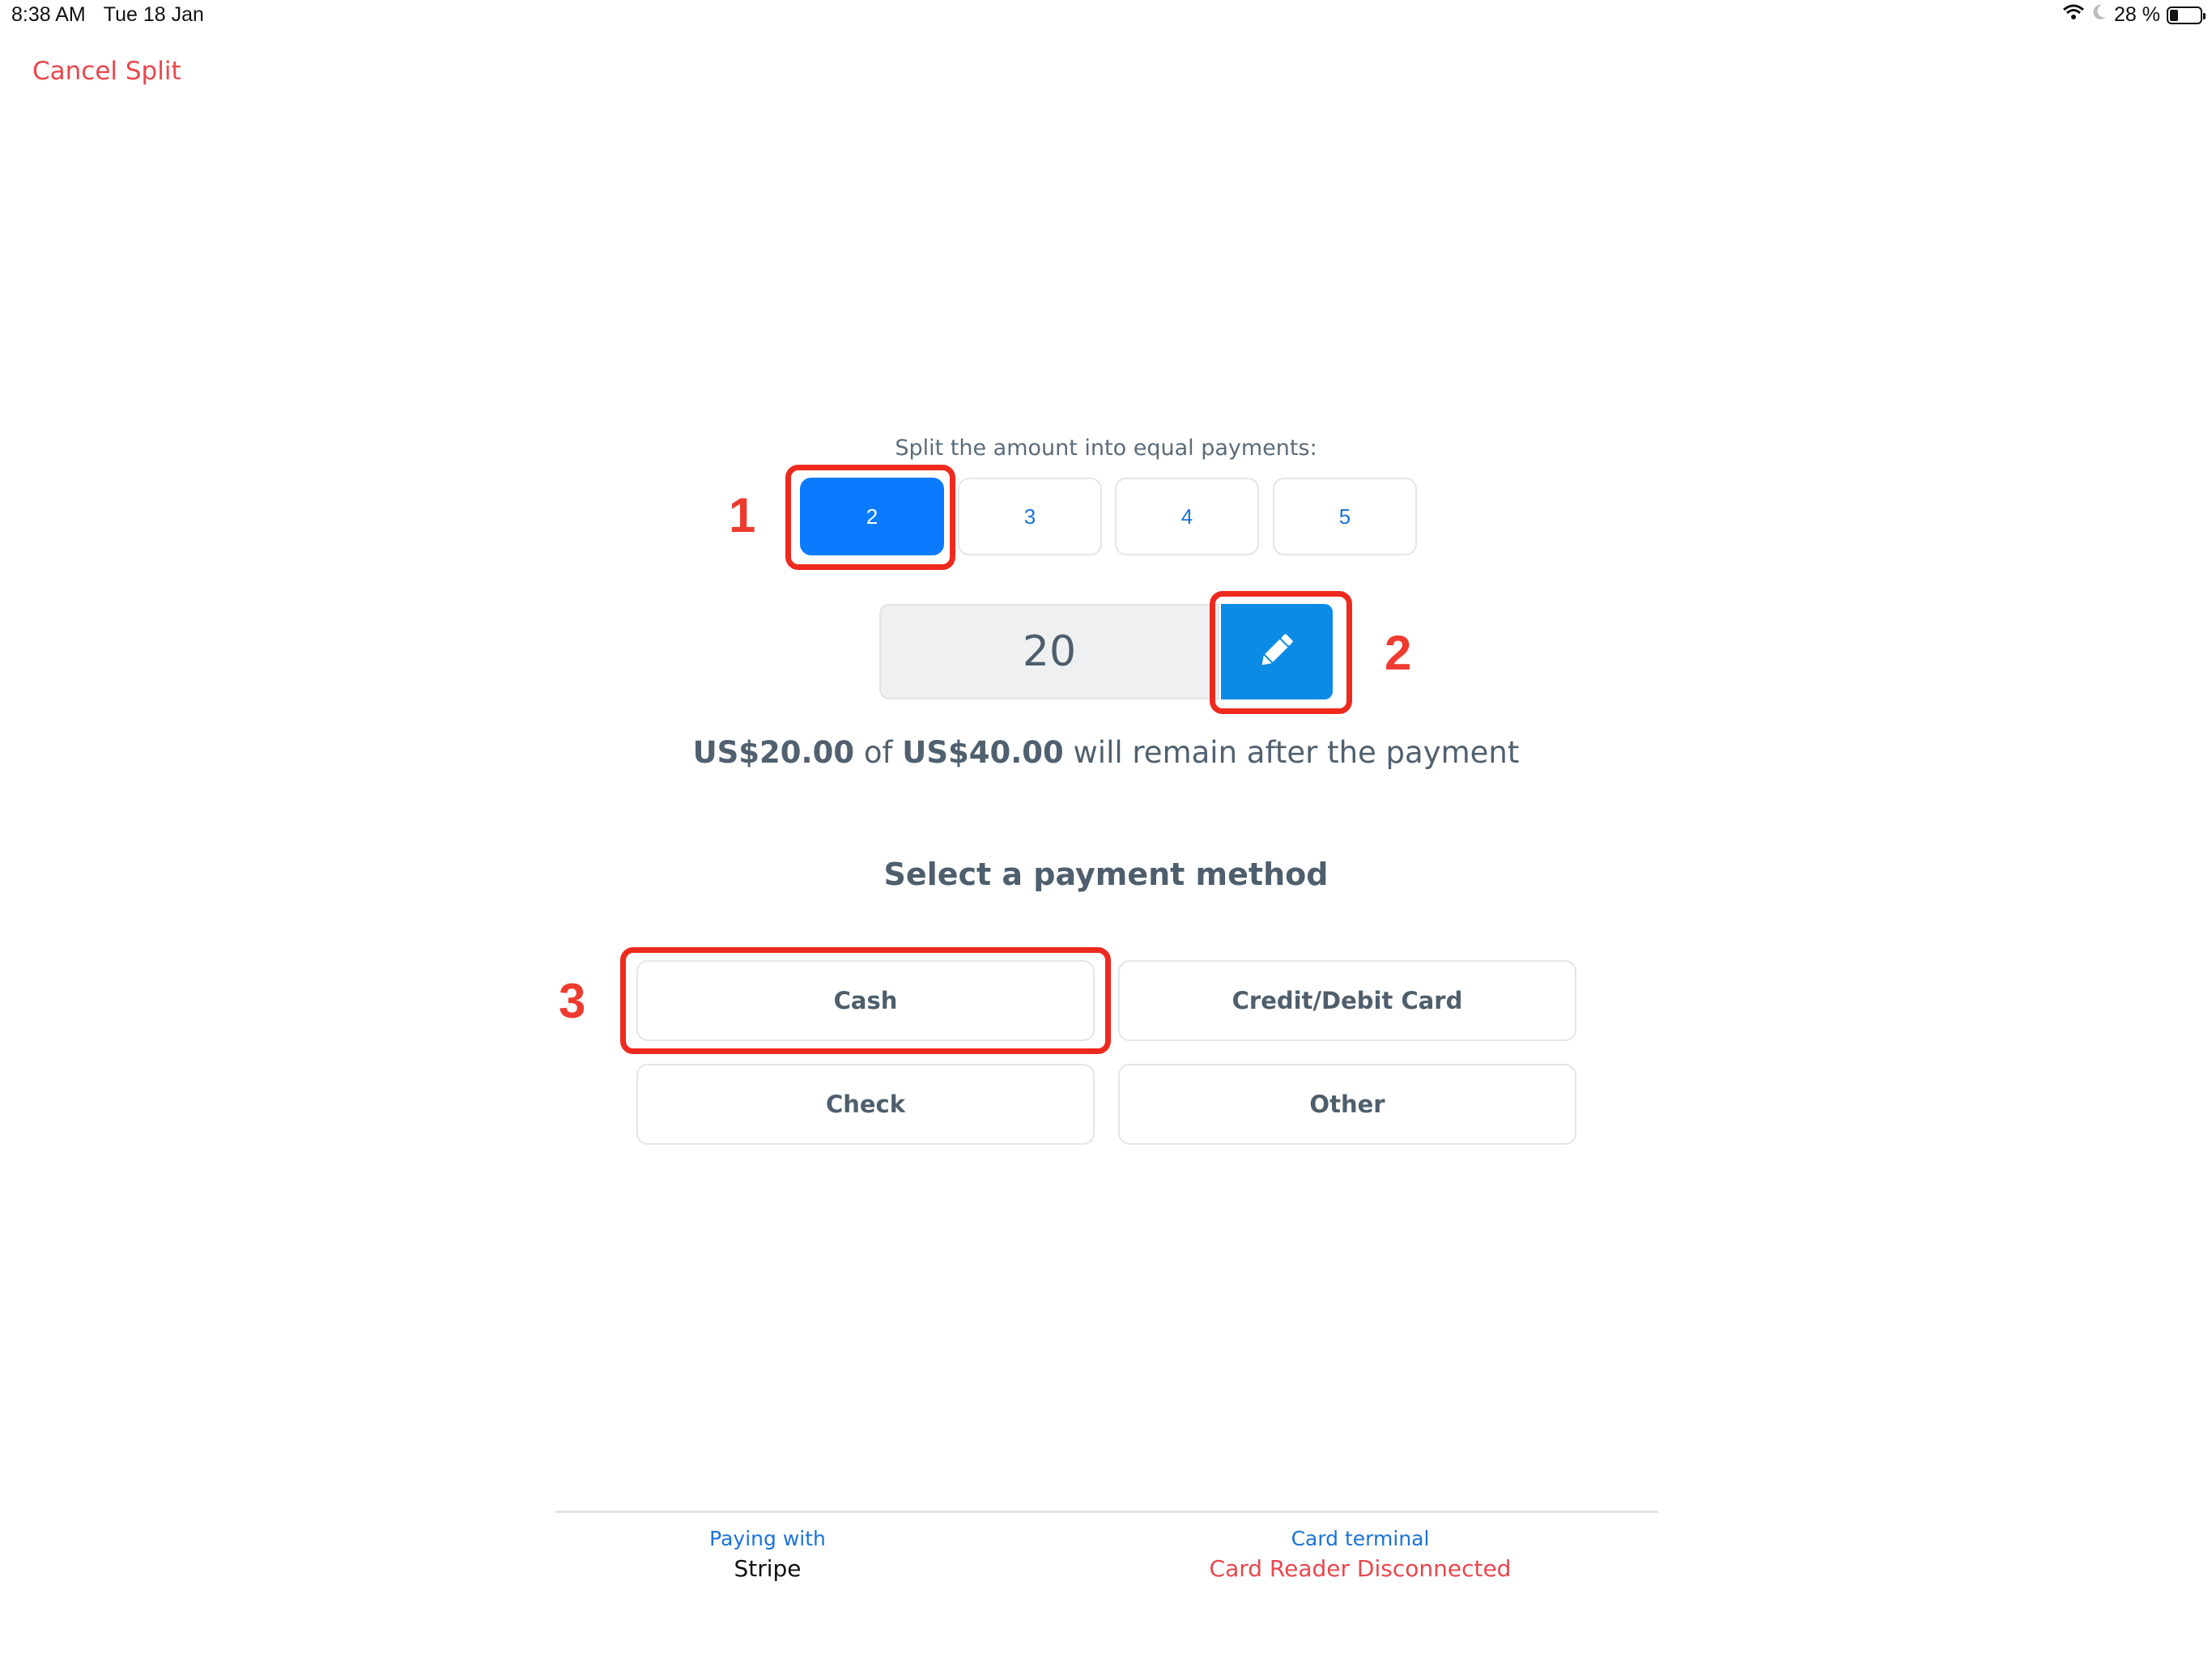 Image resolution: width=2212 pixels, height=1658 pixels. I want to click on footer-divider, so click(1106, 1512).